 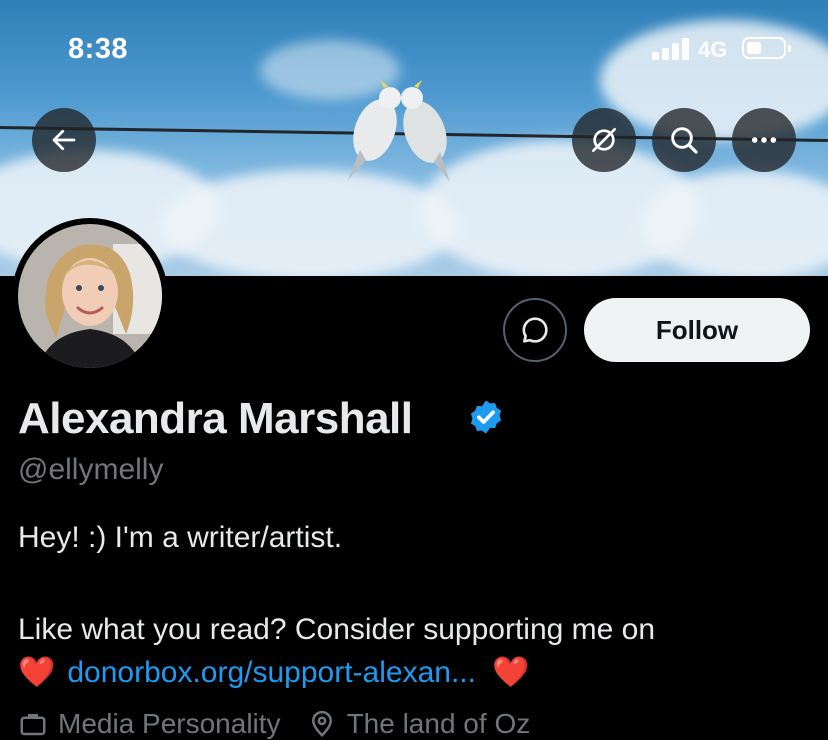 I want to click on more-icon, so click(x=764, y=140).